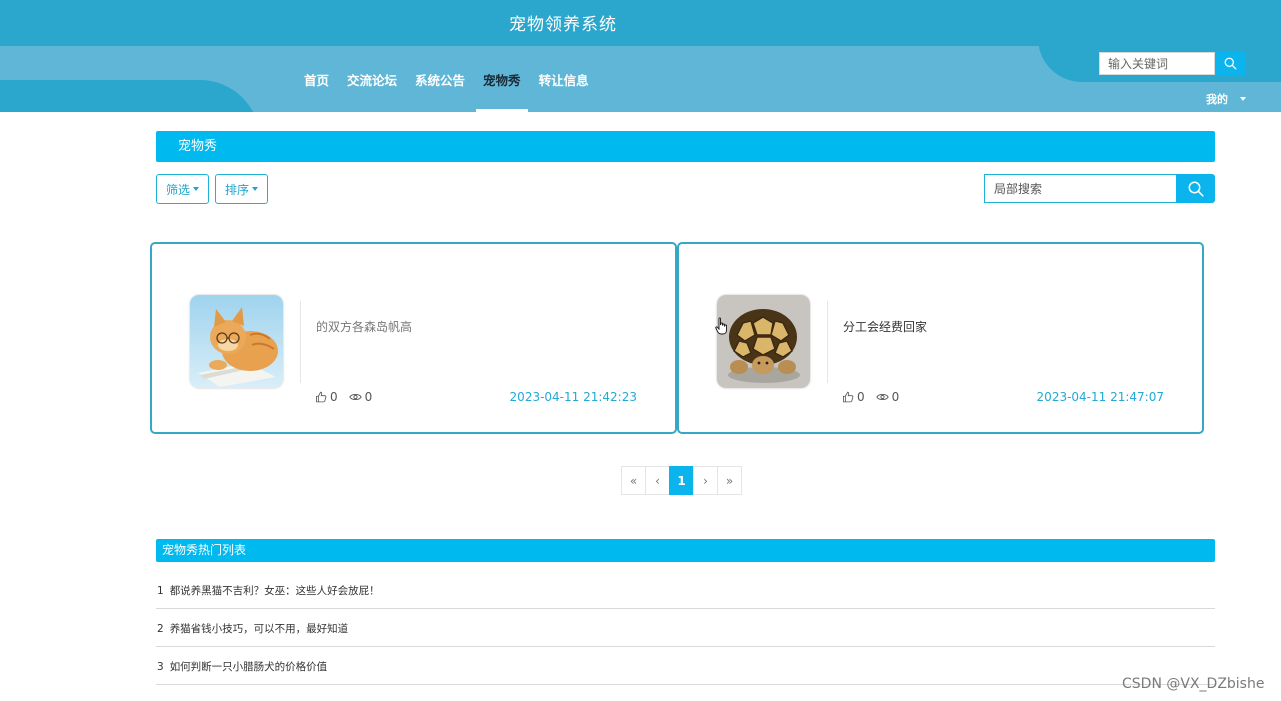 The height and width of the screenshot is (701, 1281). Describe the element at coordinates (685, 550) in the screenshot. I see `hot-list-title: 宠物秀热门列表` at that location.